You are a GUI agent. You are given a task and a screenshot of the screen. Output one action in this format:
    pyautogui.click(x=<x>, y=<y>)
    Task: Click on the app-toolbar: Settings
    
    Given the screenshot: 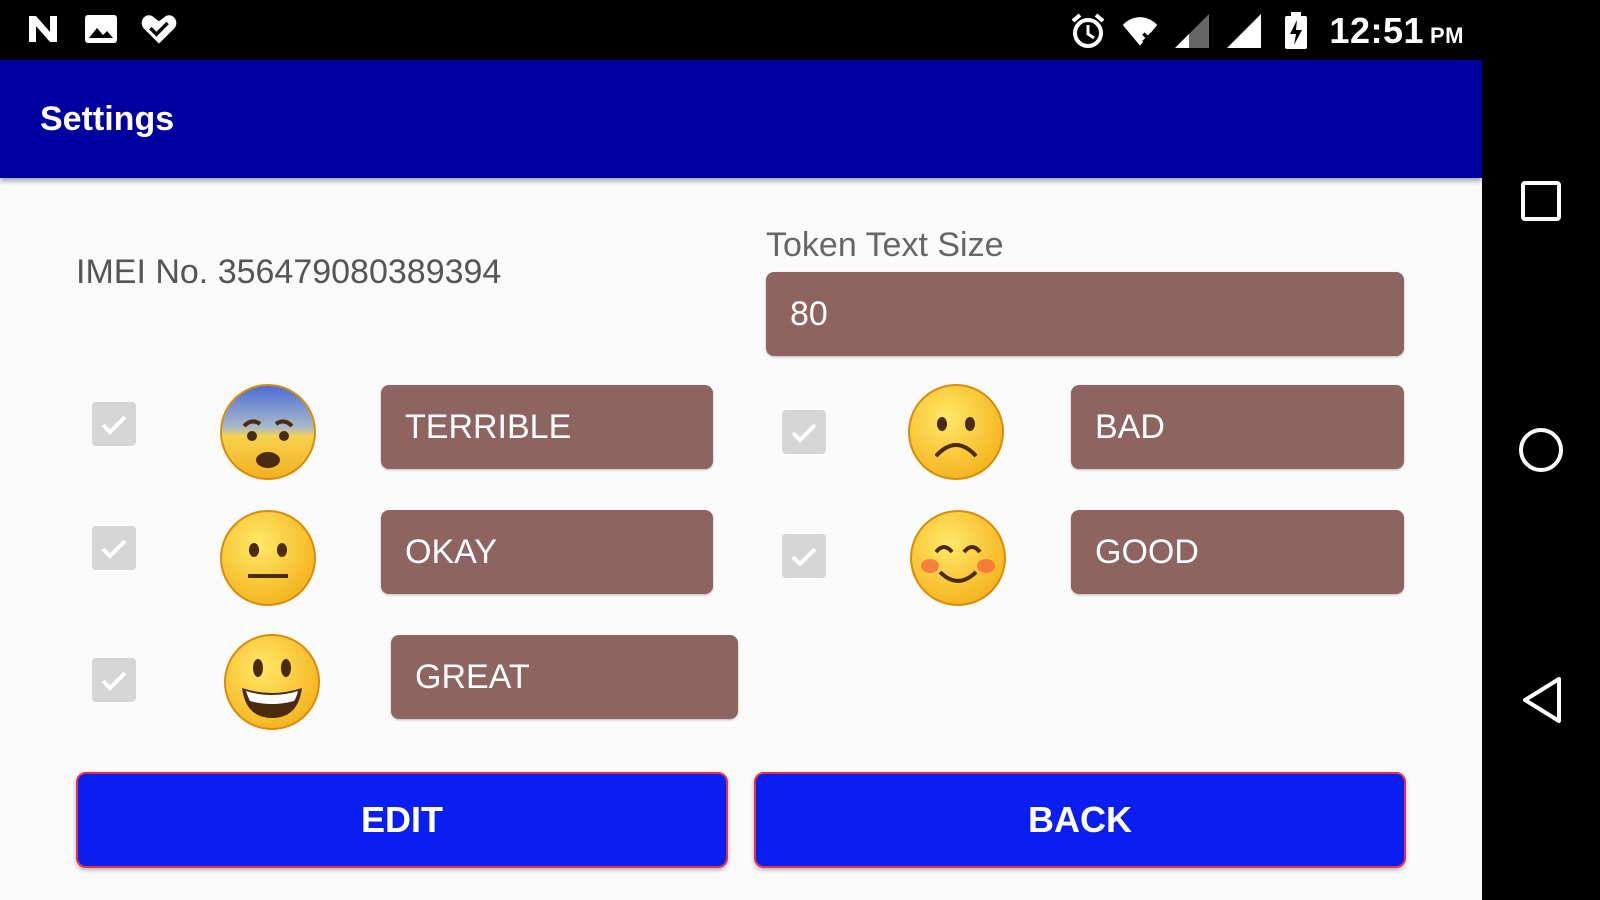 What is the action you would take?
    pyautogui.click(x=741, y=119)
    